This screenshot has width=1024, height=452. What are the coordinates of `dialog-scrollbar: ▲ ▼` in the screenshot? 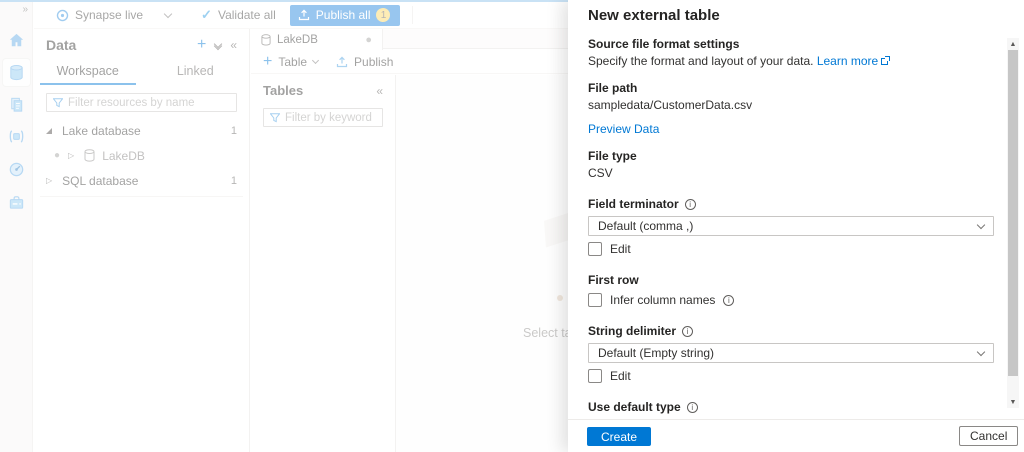 It's located at (1013, 223).